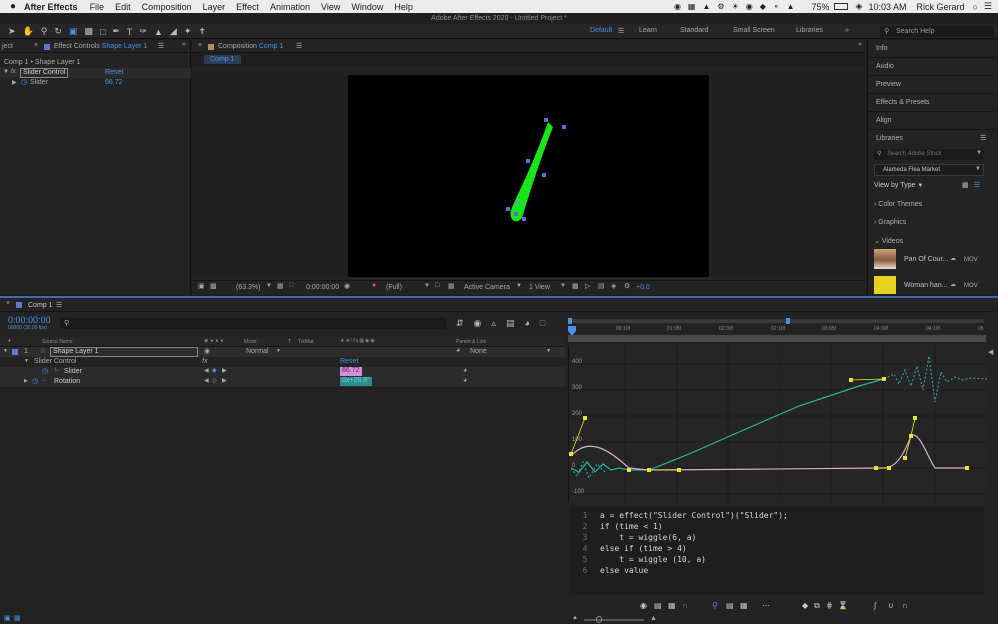 The height and width of the screenshot is (624, 998). I want to click on grid-guide-icon: ▩, so click(213, 286).